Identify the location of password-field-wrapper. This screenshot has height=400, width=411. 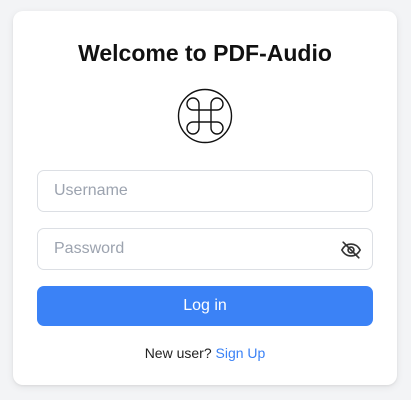
(205, 249).